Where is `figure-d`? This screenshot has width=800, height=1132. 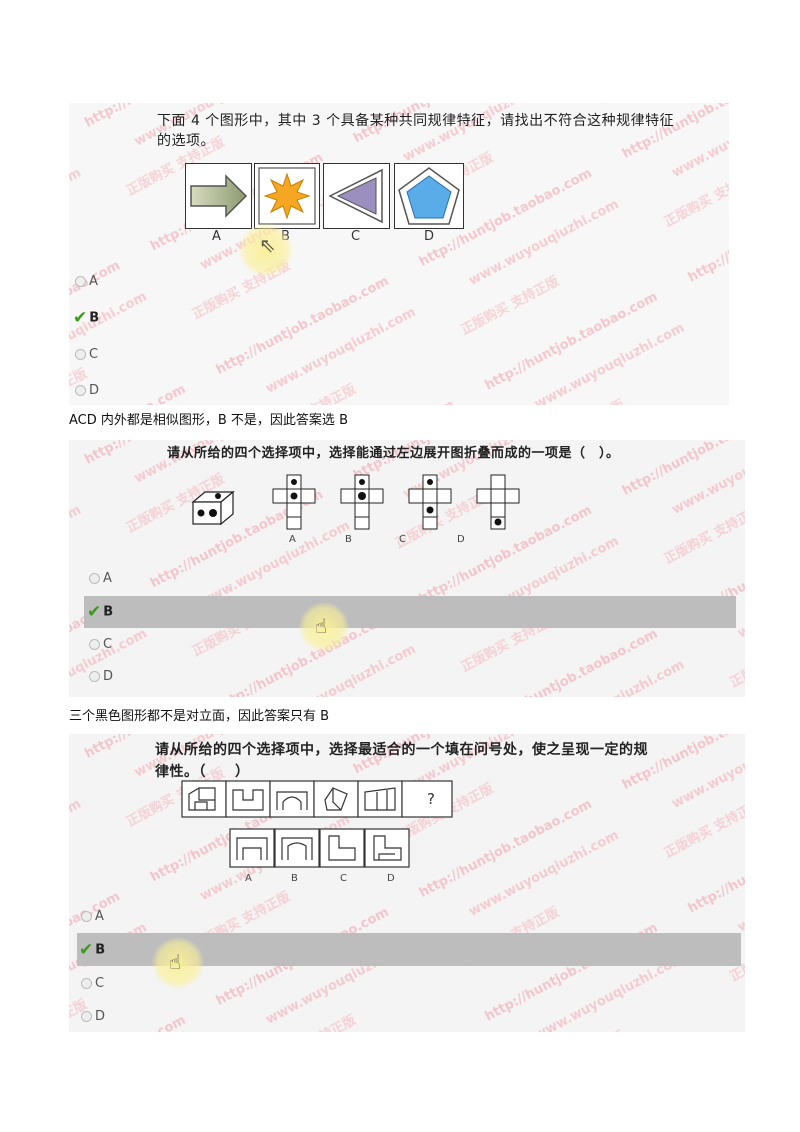
figure-d is located at coordinates (429, 196).